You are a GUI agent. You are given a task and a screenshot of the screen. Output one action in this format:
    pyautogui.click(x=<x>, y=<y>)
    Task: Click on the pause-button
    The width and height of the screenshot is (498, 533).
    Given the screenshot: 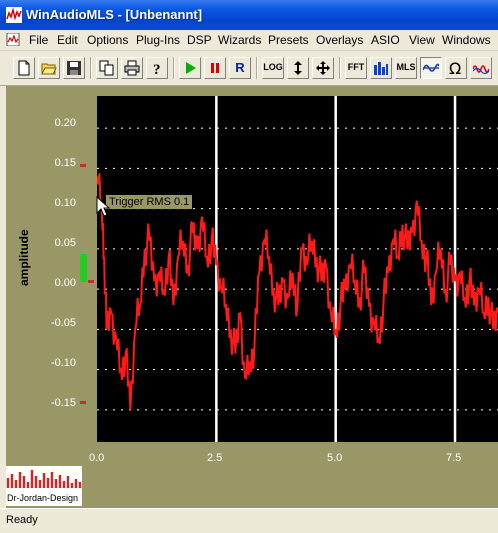 What is the action you would take?
    pyautogui.click(x=215, y=68)
    